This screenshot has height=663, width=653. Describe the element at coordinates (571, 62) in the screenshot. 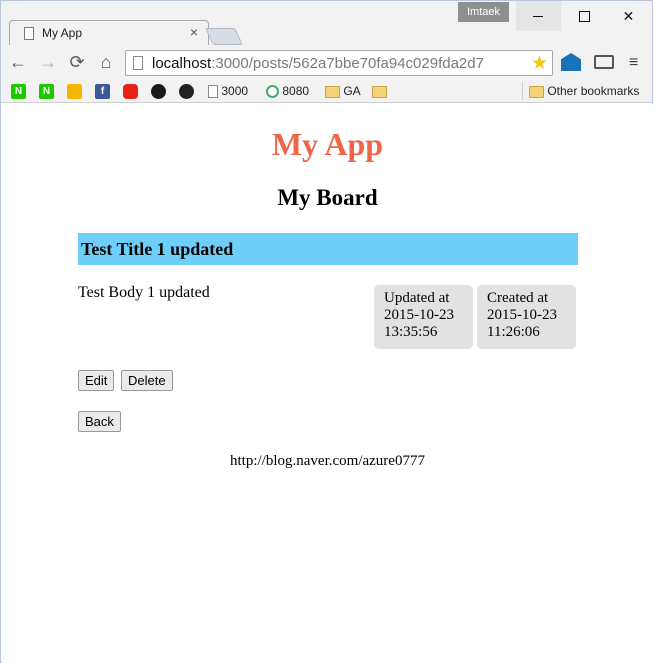

I see `mail-extension-icon` at that location.